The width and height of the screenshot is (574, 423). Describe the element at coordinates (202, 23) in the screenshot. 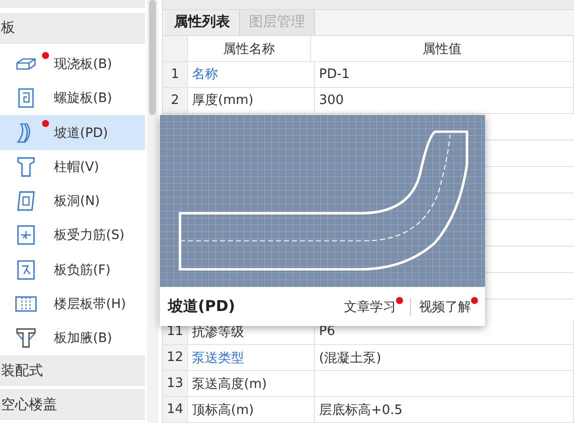

I see `panel-tab: 属性列表` at that location.